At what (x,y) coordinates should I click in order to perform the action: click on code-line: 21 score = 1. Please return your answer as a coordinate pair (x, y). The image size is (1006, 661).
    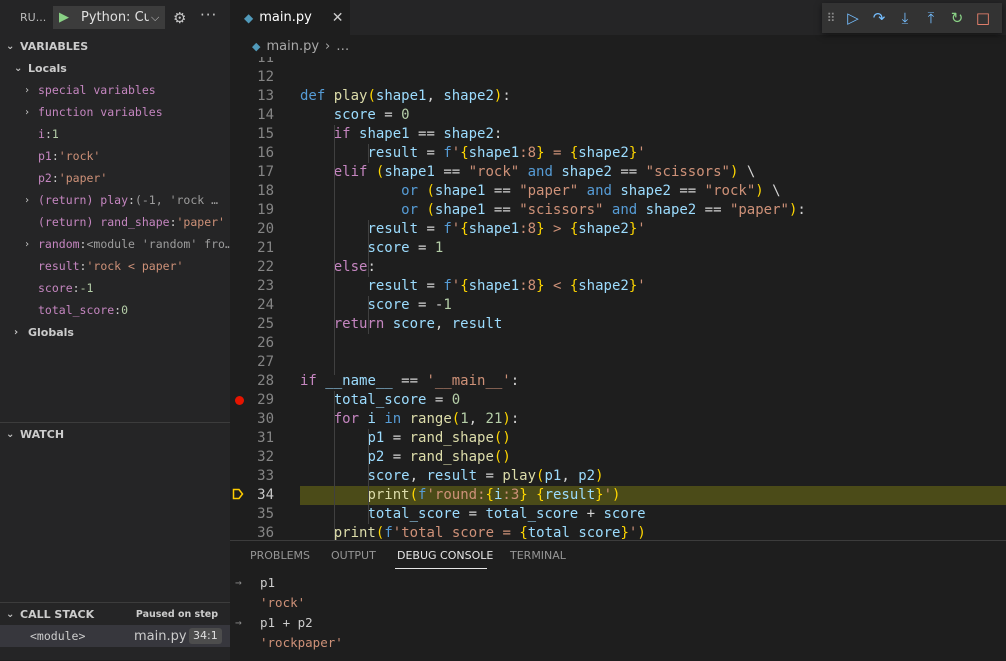
    Looking at the image, I should click on (618, 248).